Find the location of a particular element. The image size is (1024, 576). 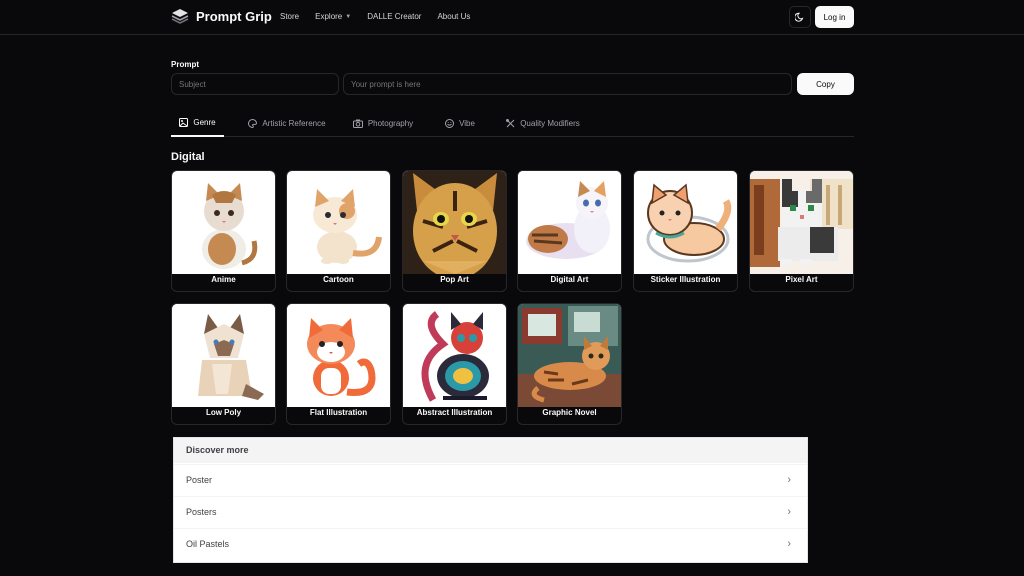

moon-icon is located at coordinates (799, 17).